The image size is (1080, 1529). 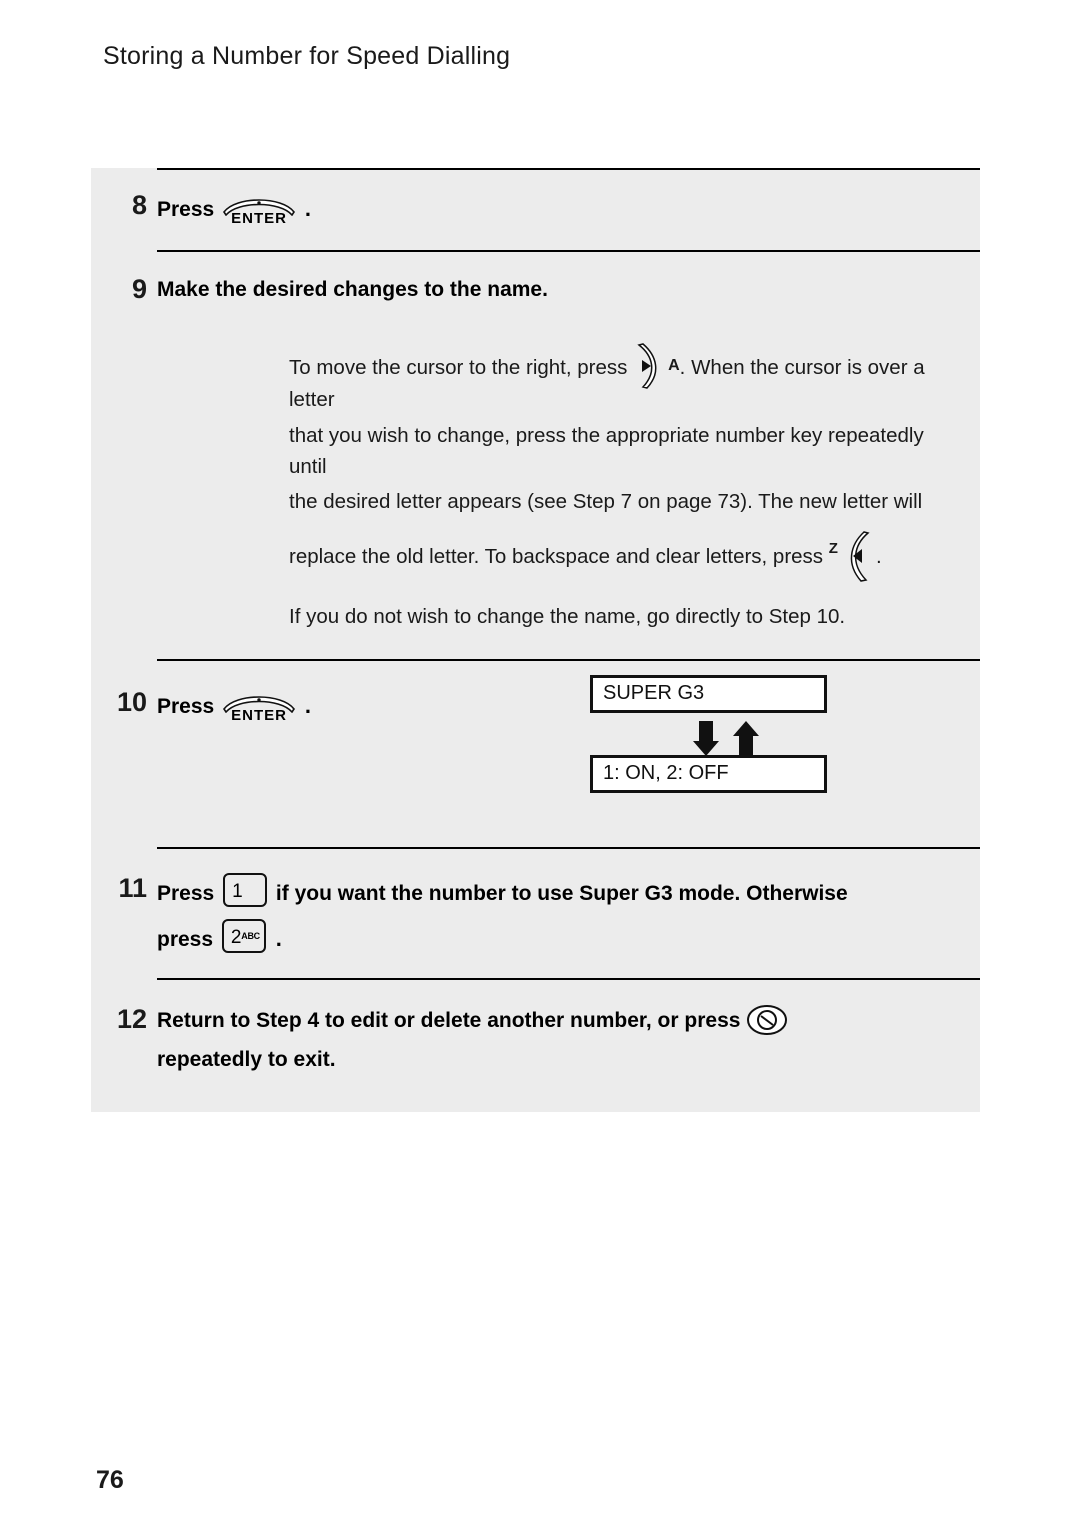 I want to click on step-10-press-label: Press, so click(x=186, y=706).